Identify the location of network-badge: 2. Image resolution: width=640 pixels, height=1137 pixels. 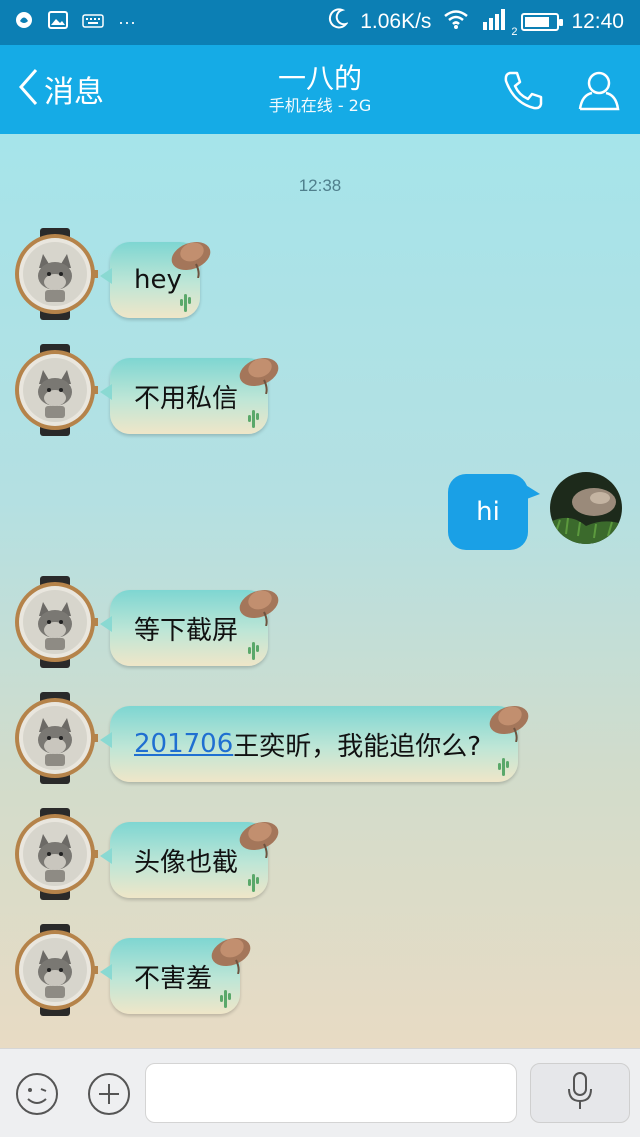
(514, 32).